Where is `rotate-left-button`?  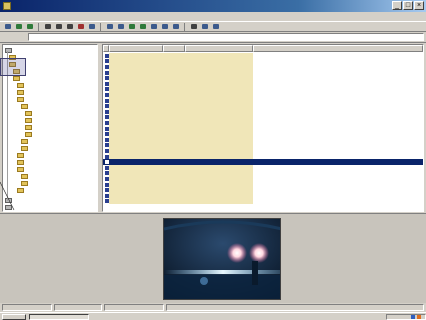
rotate-left-button is located at coordinates (131, 27).